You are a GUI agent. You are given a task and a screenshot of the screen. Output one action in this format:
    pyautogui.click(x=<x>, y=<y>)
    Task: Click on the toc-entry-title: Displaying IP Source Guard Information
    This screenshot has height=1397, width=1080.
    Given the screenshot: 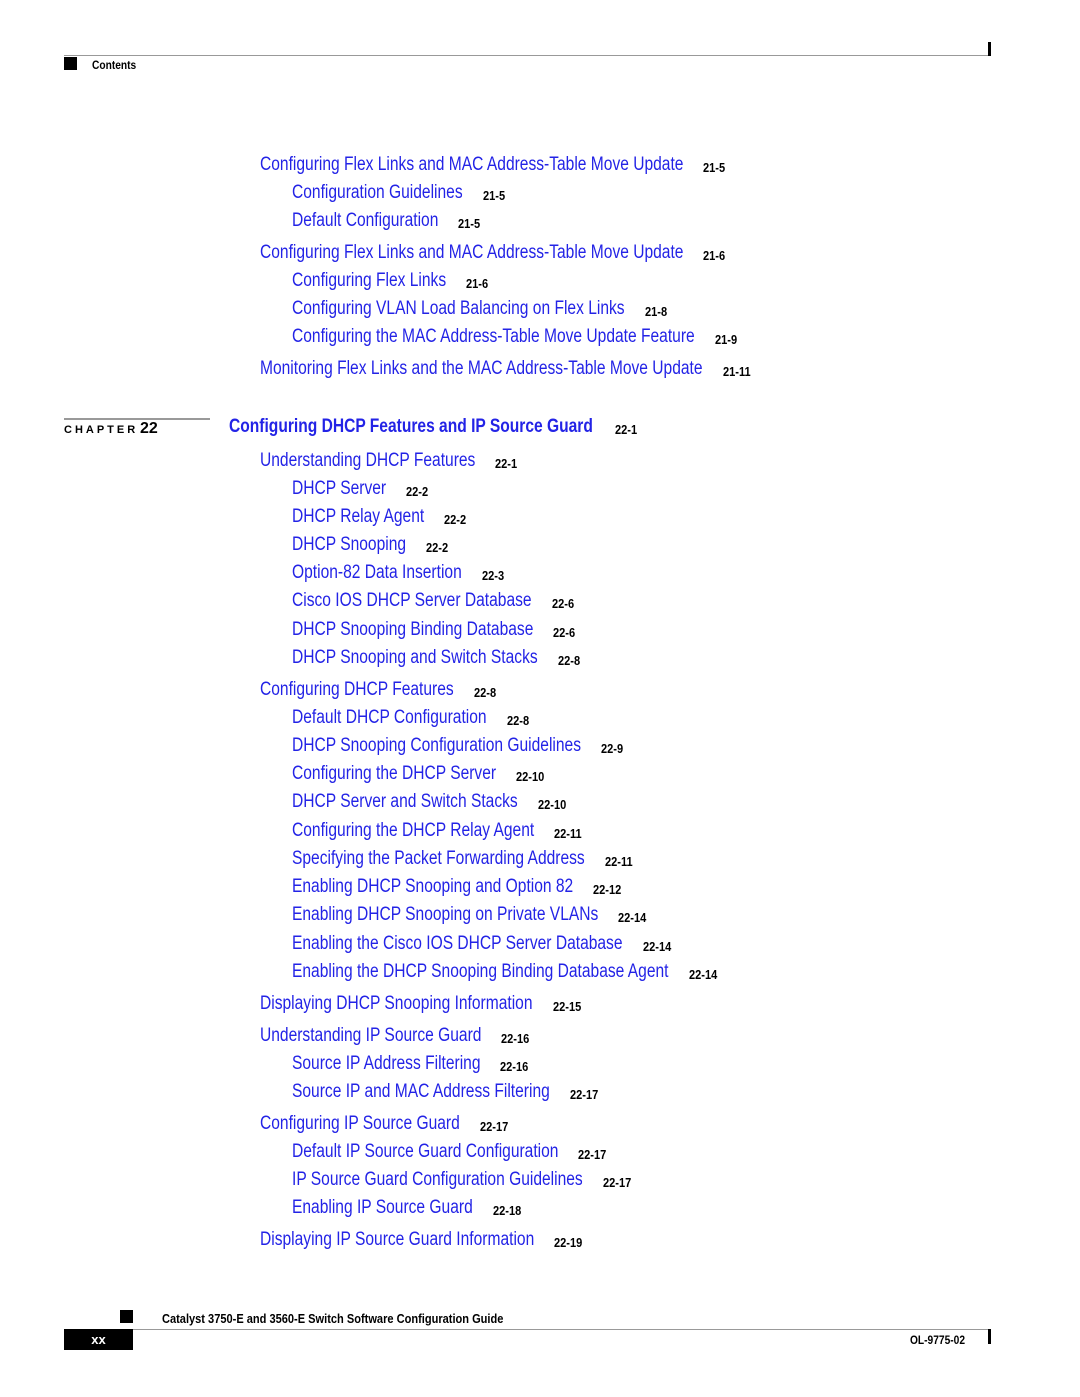 What is the action you would take?
    pyautogui.click(x=397, y=1240)
    